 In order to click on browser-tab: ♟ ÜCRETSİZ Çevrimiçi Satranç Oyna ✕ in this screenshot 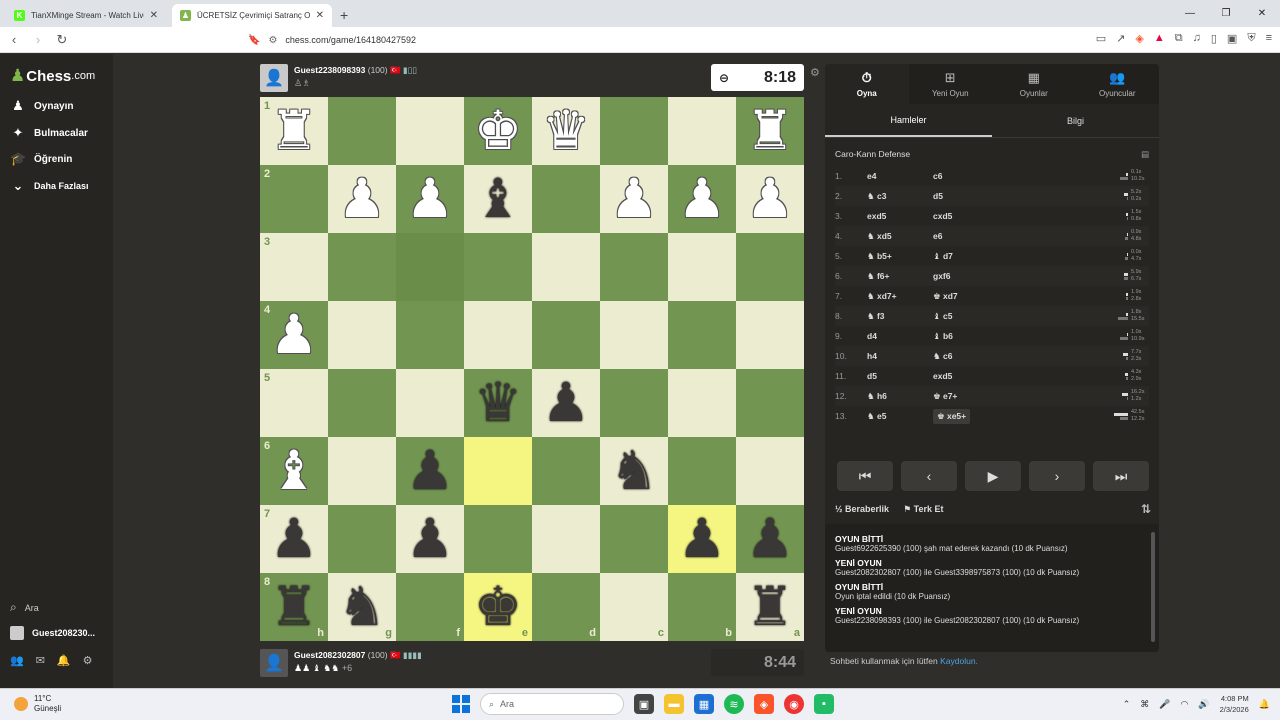, I will do `click(252, 15)`.